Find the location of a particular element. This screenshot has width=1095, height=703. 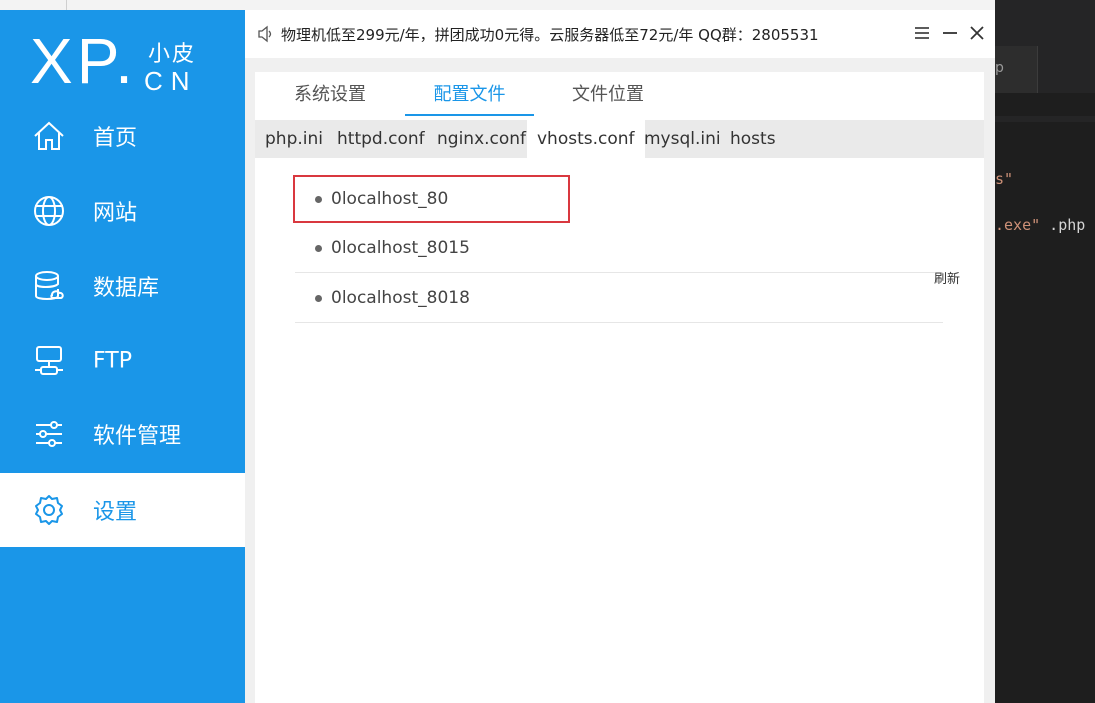

database-icon is located at coordinates (49, 285).